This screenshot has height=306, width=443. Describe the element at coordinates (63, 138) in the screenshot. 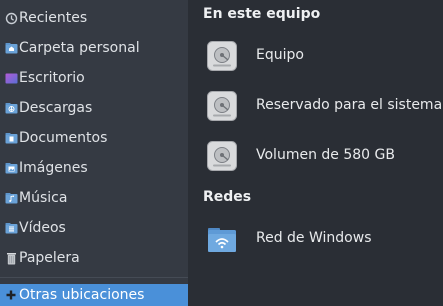

I see `sidebar-item-label: Documentos` at that location.